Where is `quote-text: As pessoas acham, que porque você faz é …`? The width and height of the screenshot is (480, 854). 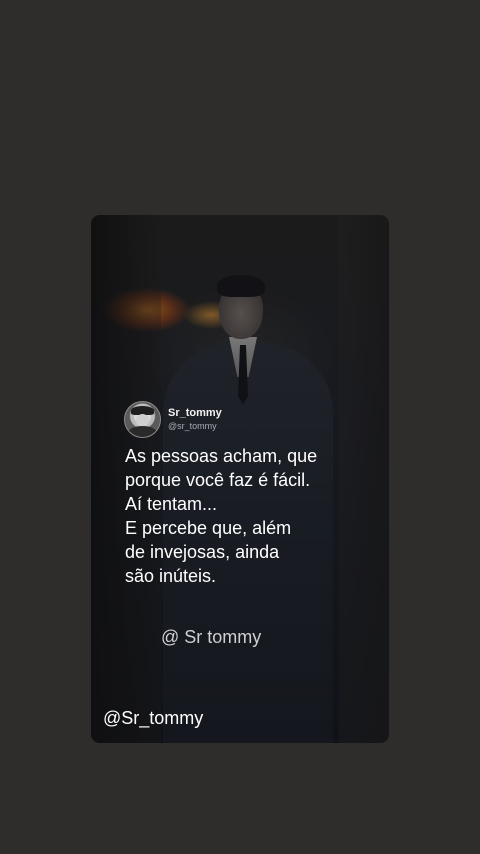 quote-text: As pessoas acham, que porque você faz é … is located at coordinates (250, 516).